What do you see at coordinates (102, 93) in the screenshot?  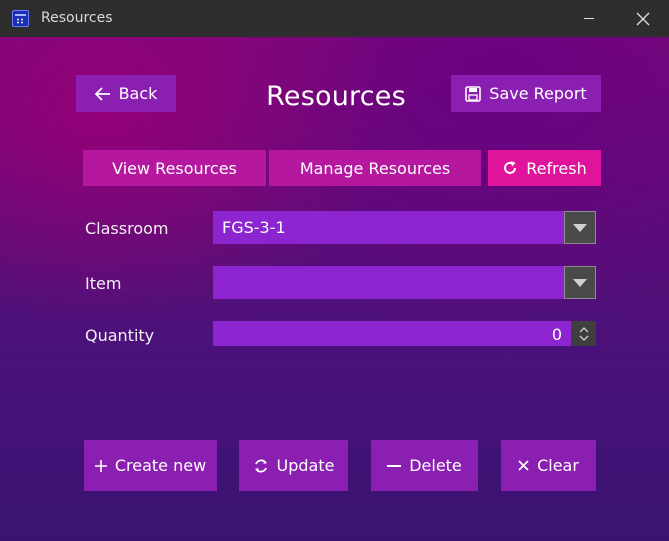 I see `arrow-left-icon` at bounding box center [102, 93].